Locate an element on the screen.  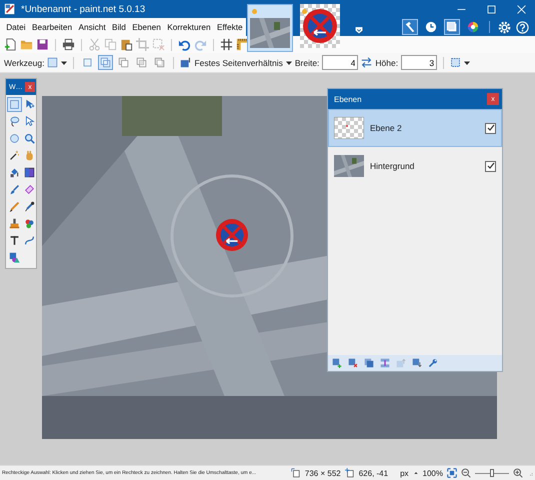
undo-icon is located at coordinates (184, 44).